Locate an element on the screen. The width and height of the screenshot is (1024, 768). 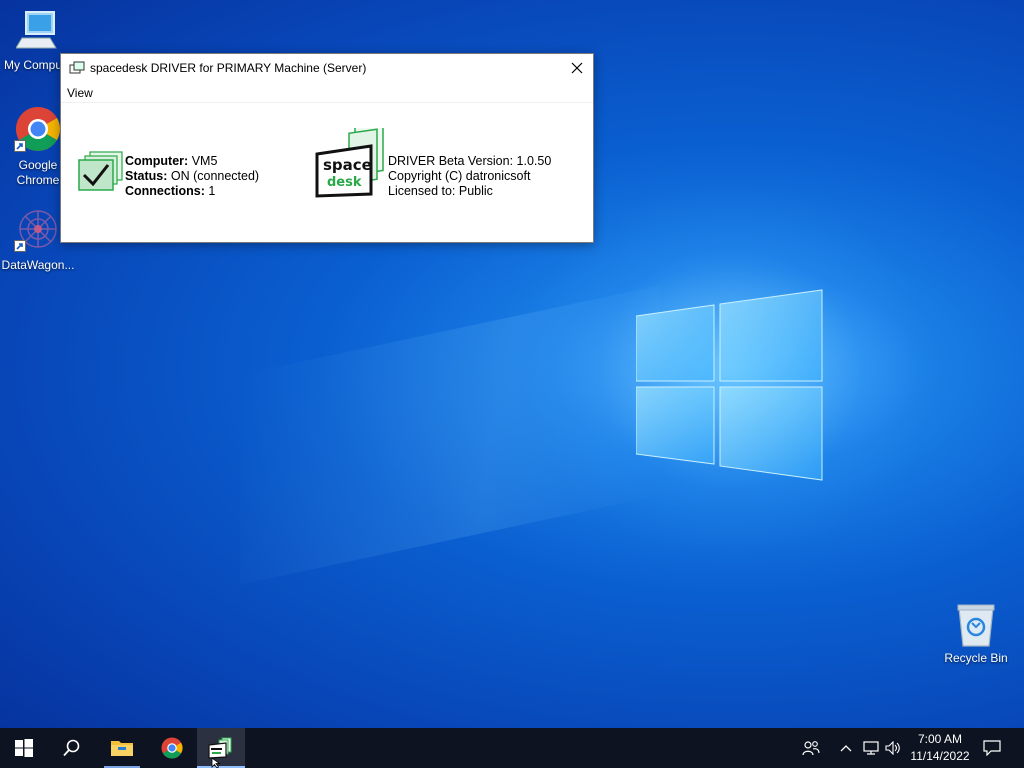
close-button is located at coordinates (577, 68).